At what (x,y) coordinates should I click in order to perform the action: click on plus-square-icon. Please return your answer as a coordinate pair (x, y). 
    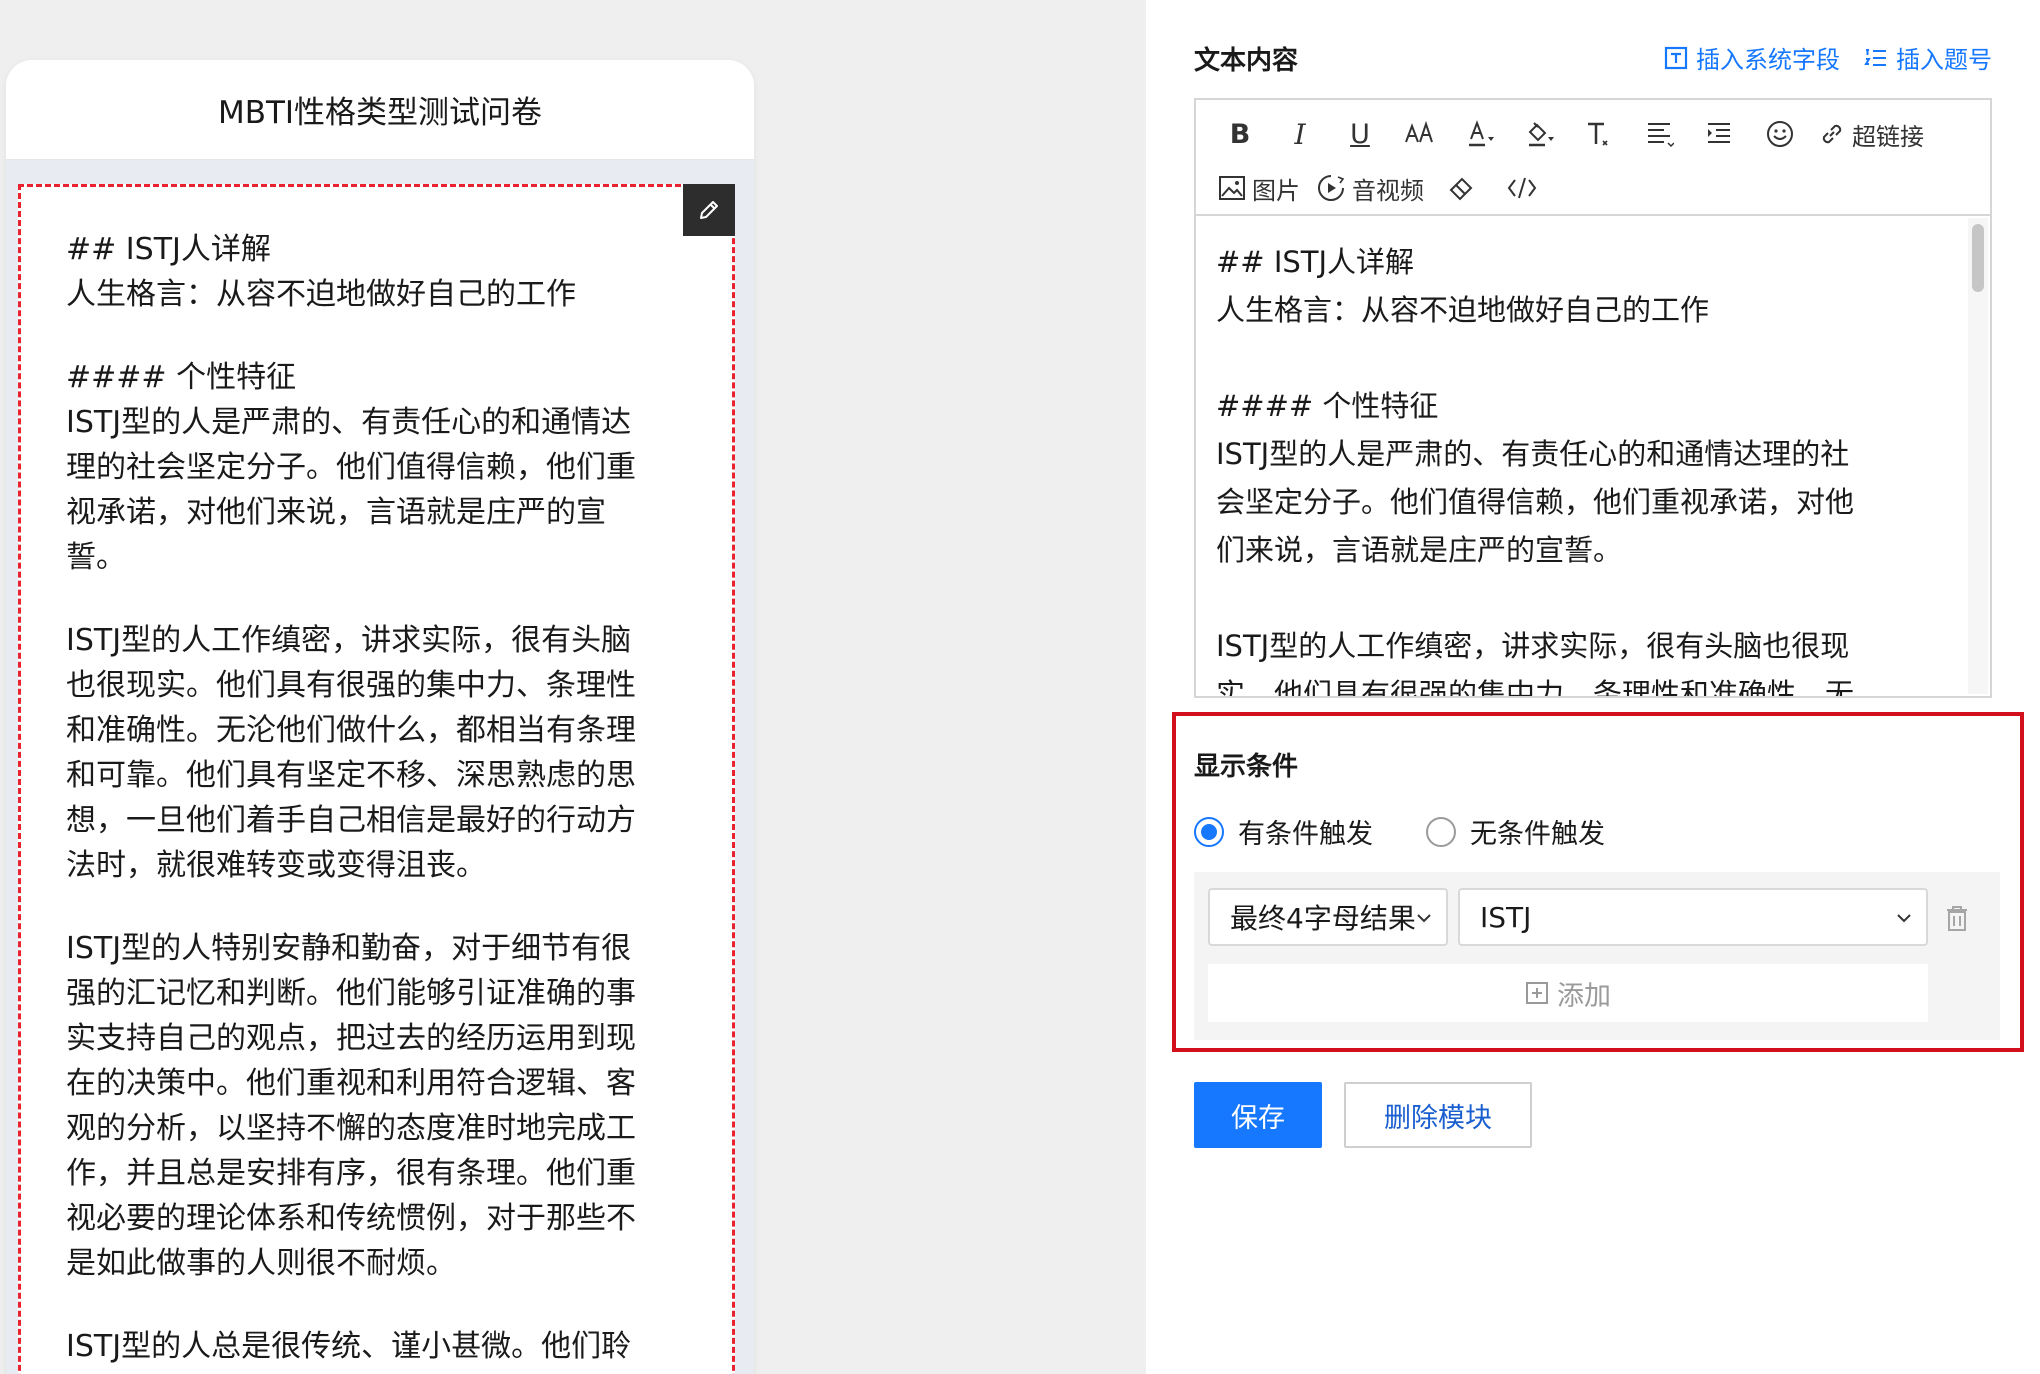
    Looking at the image, I should click on (1537, 993).